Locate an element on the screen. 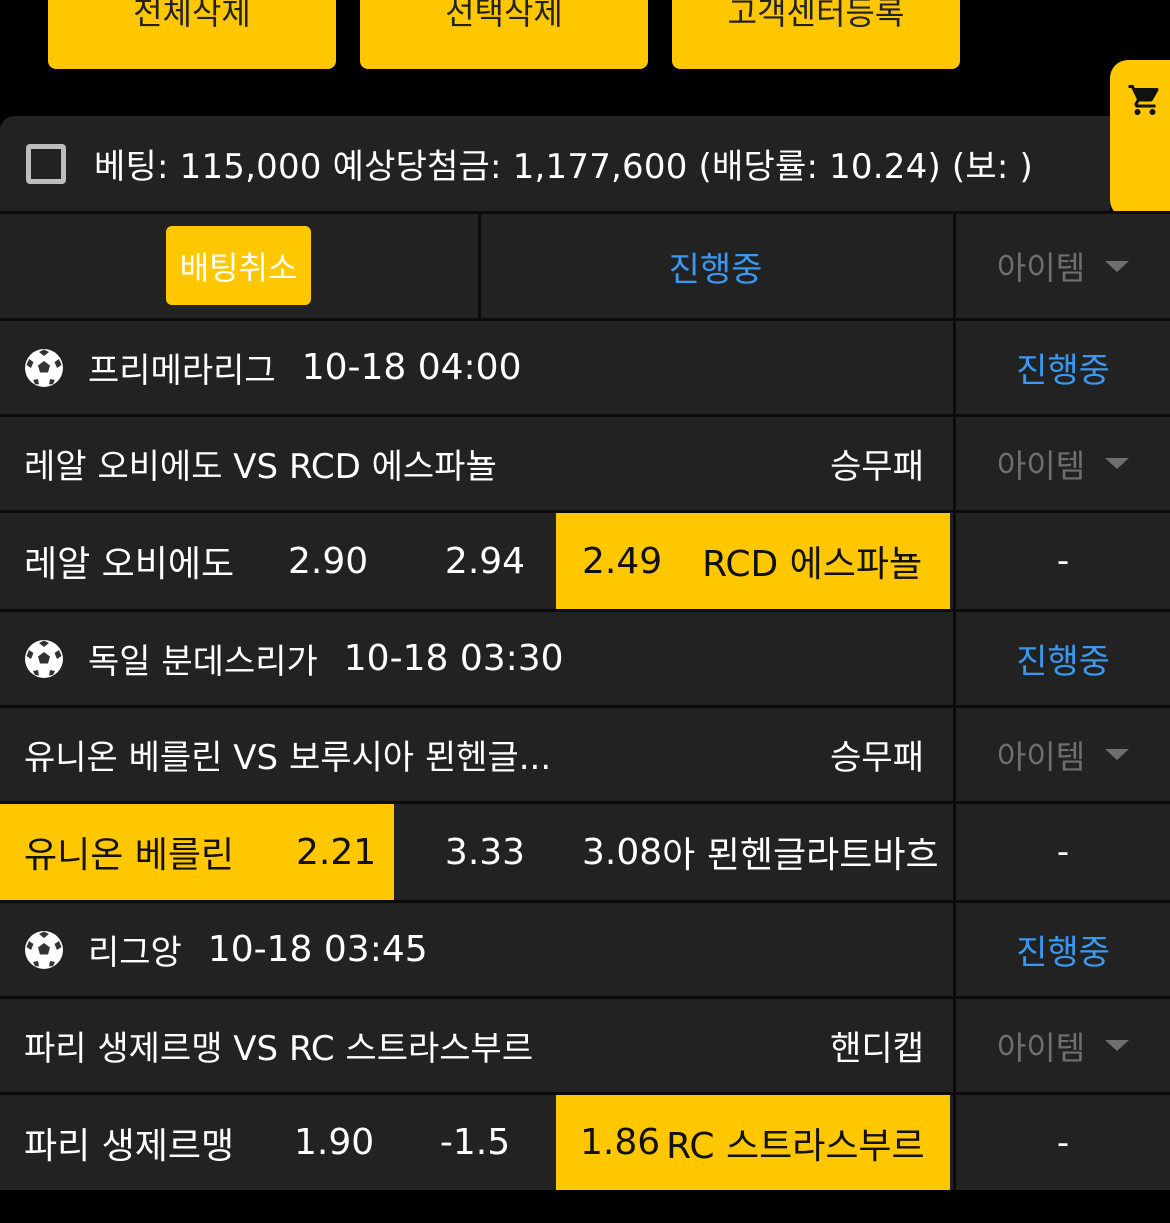 The image size is (1170, 1223). away-odds-value: 2.49 is located at coordinates (622, 561).